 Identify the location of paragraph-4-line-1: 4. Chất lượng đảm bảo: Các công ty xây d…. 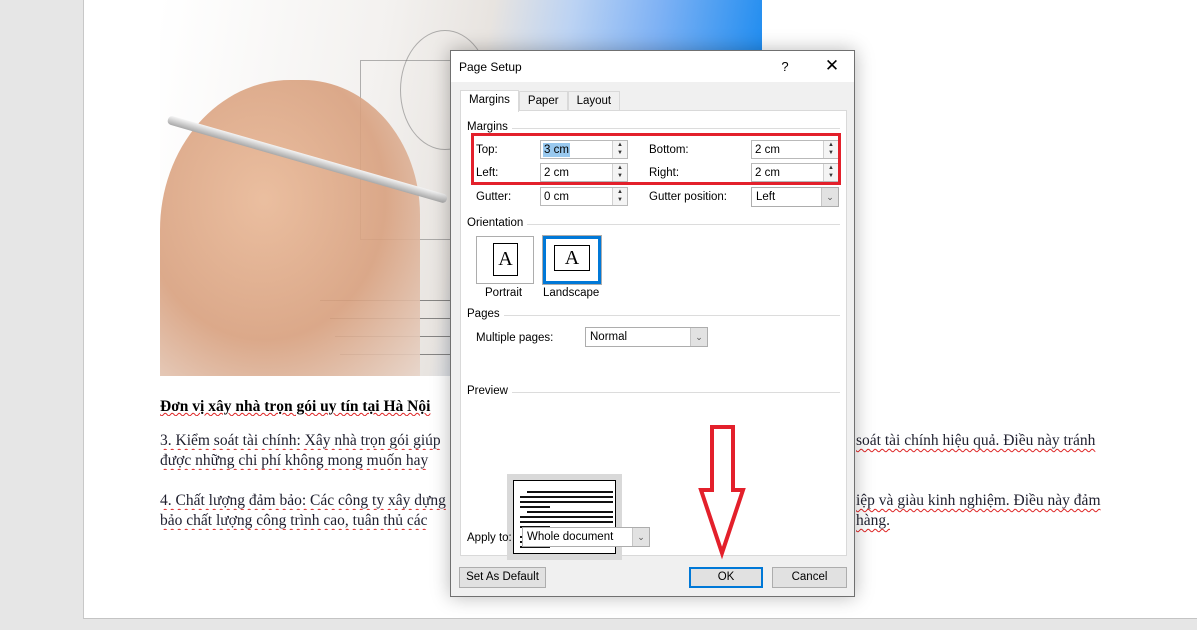
(303, 500).